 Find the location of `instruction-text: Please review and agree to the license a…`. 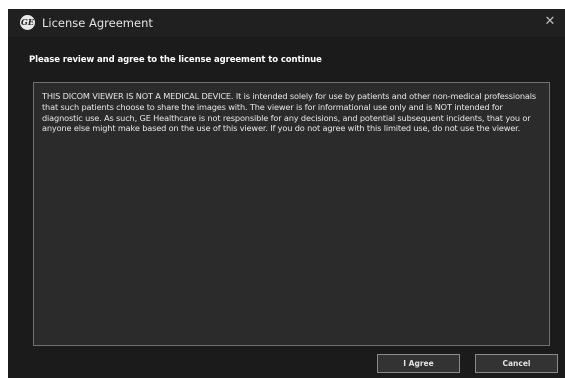

instruction-text: Please review and agree to the license a… is located at coordinates (175, 60).